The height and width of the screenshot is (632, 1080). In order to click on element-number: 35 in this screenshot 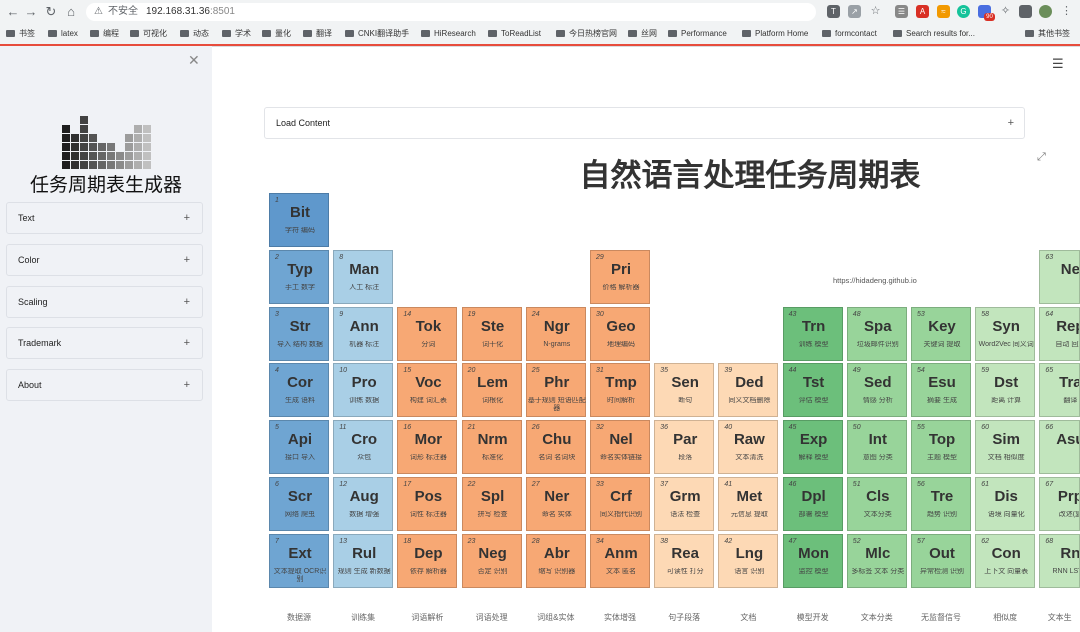, I will do `click(664, 371)`.